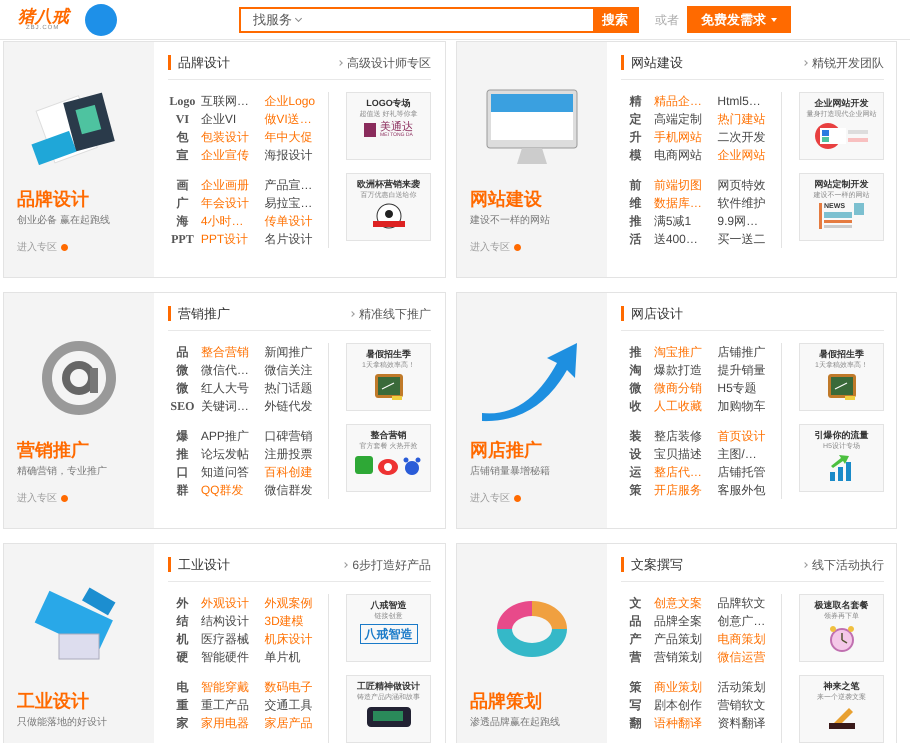 Image resolution: width=910 pixels, height=743 pixels. What do you see at coordinates (843, 63) in the screenshot?
I see `more-link: 精锐开发团队` at bounding box center [843, 63].